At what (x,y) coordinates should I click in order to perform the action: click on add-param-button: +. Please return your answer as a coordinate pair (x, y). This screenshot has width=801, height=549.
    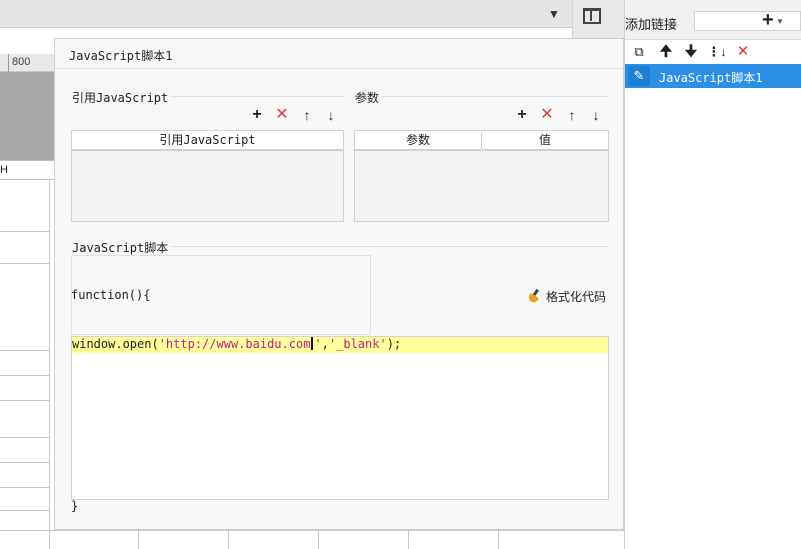
    Looking at the image, I should click on (522, 115).